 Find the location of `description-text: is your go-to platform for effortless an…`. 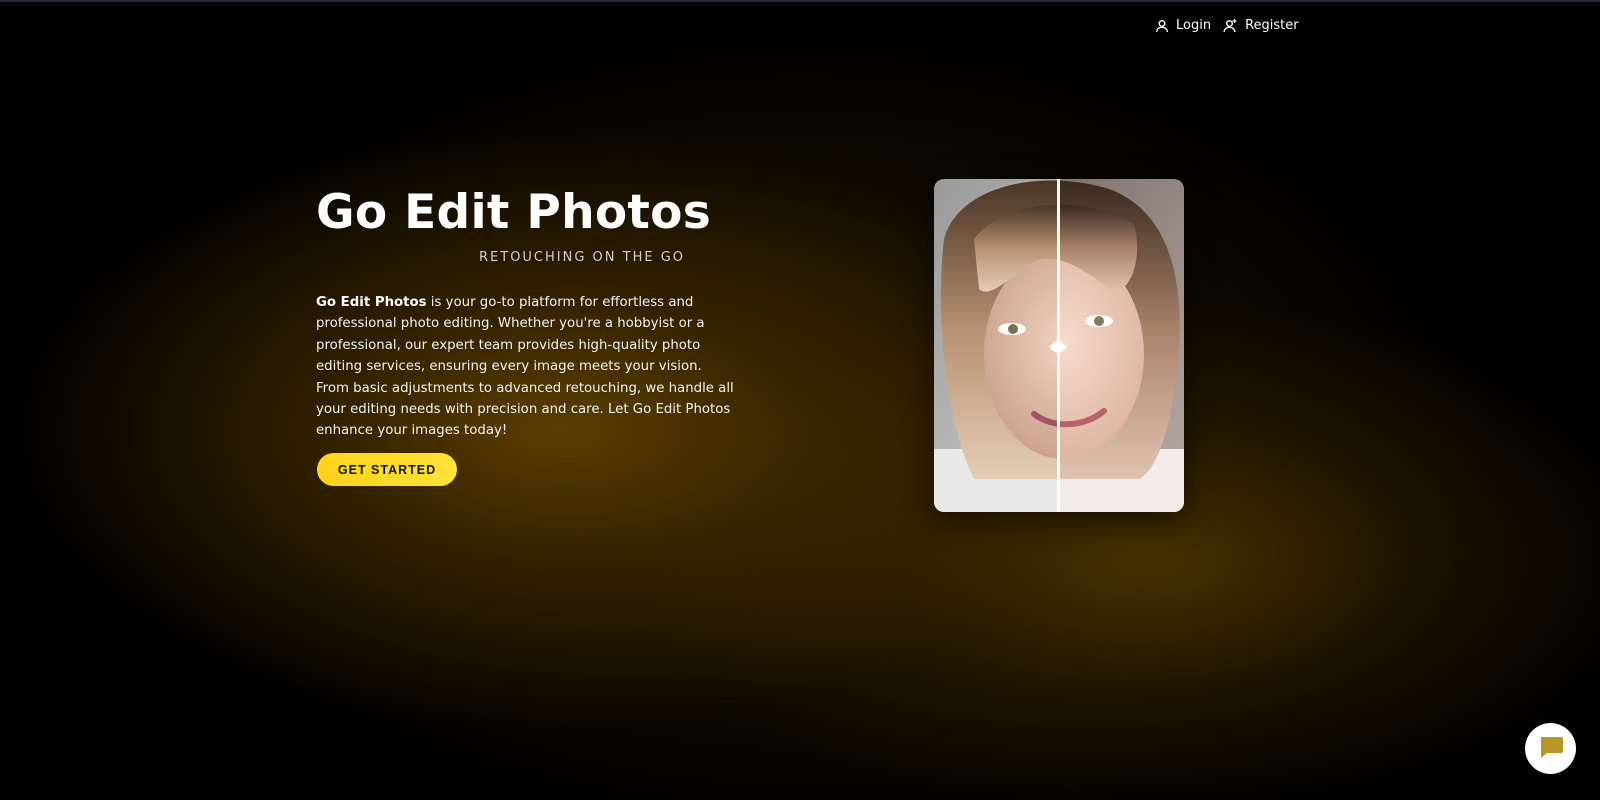

description-text: is your go-to platform for effortless an… is located at coordinates (525, 367).